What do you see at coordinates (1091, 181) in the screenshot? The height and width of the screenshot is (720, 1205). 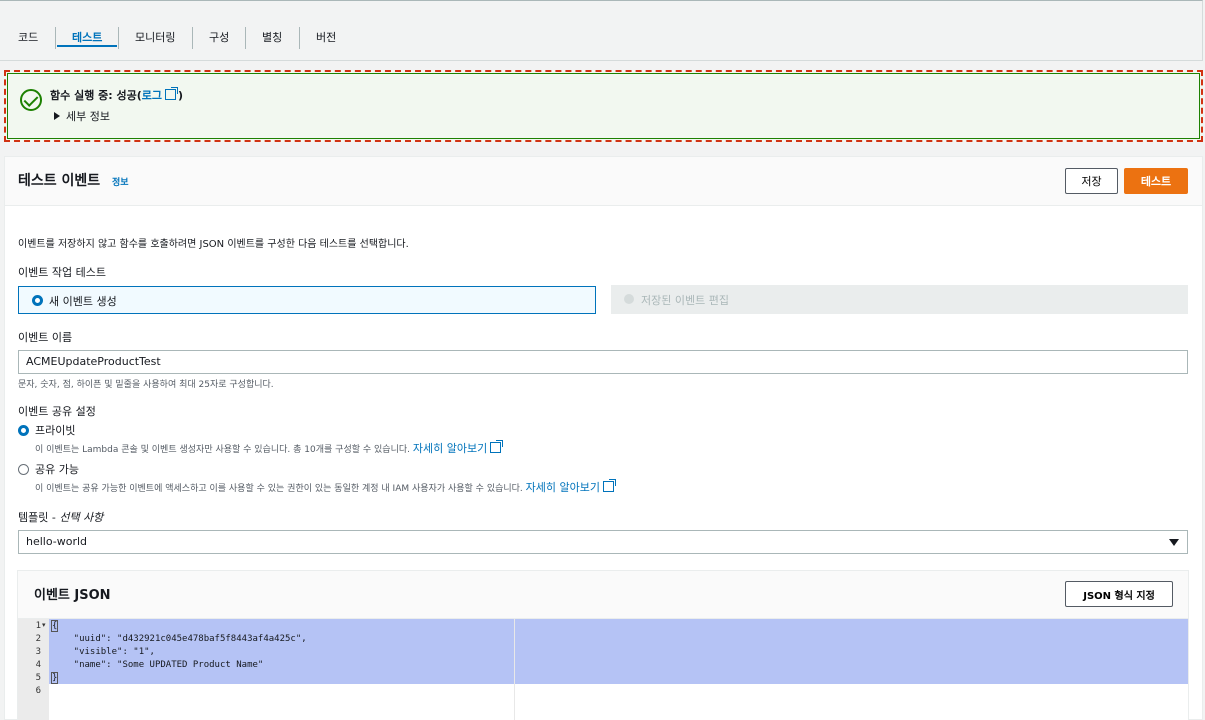 I see `save-button: 저장` at bounding box center [1091, 181].